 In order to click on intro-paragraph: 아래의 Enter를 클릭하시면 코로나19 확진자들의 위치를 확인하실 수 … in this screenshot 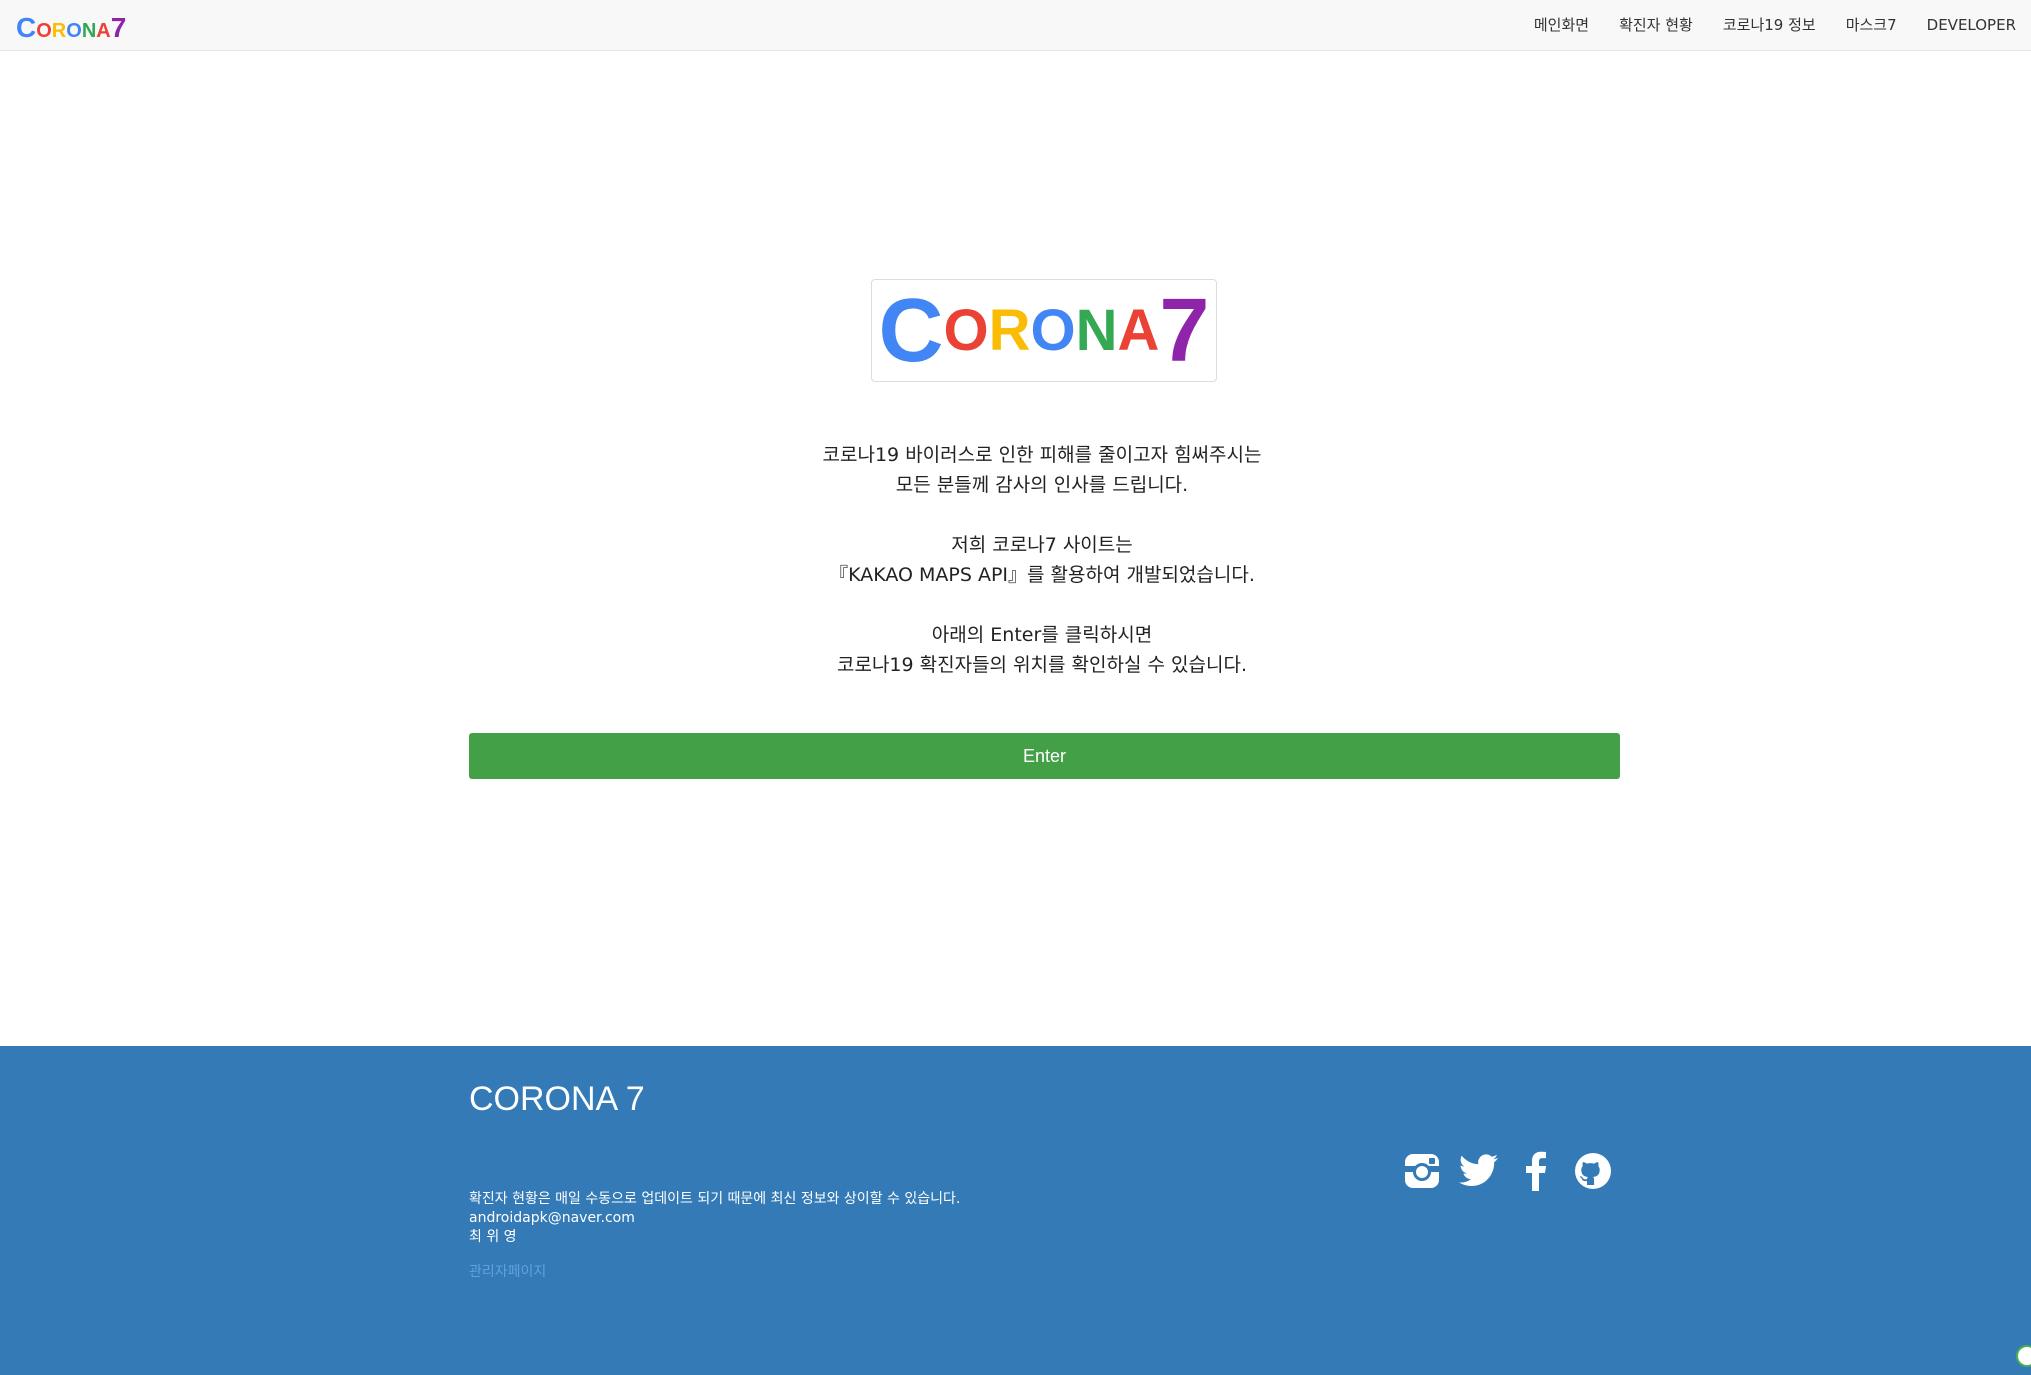, I will do `click(1042, 650)`.